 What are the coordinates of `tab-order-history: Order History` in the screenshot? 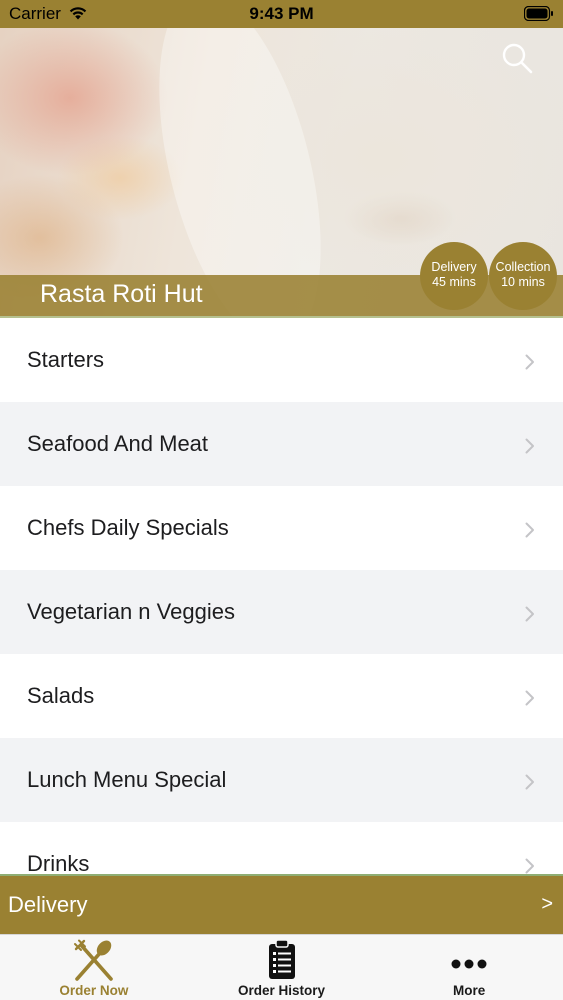 It's located at (282, 967).